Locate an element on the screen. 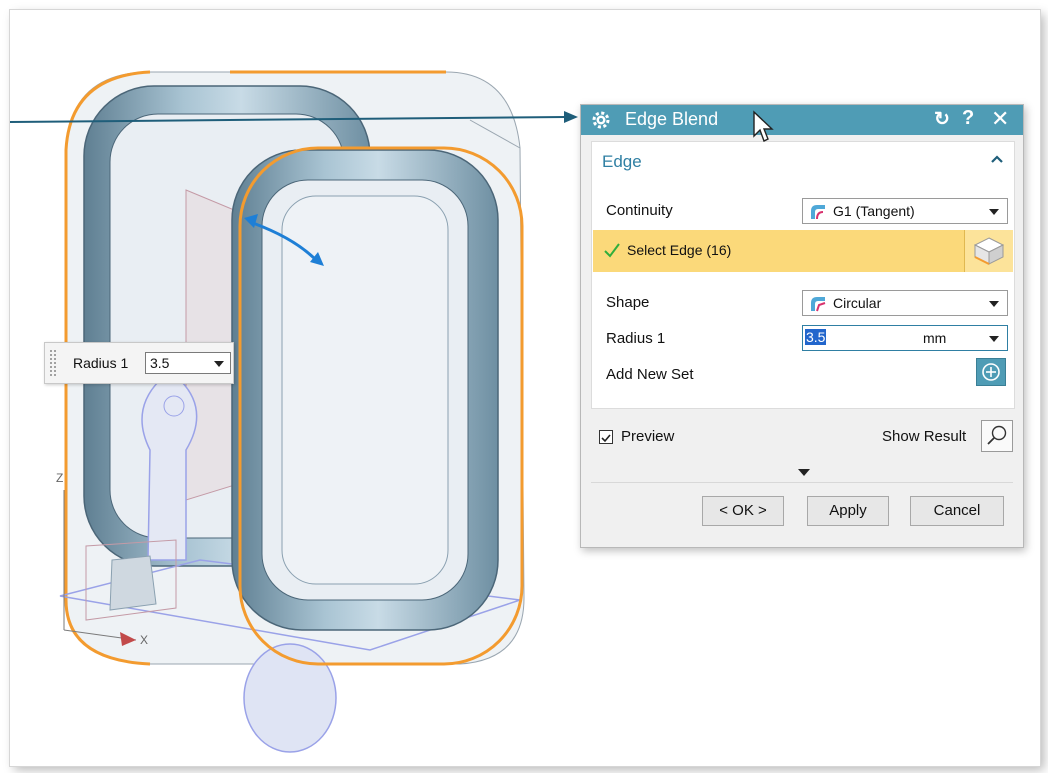 The width and height of the screenshot is (1048, 773). cube-icon is located at coordinates (989, 251).